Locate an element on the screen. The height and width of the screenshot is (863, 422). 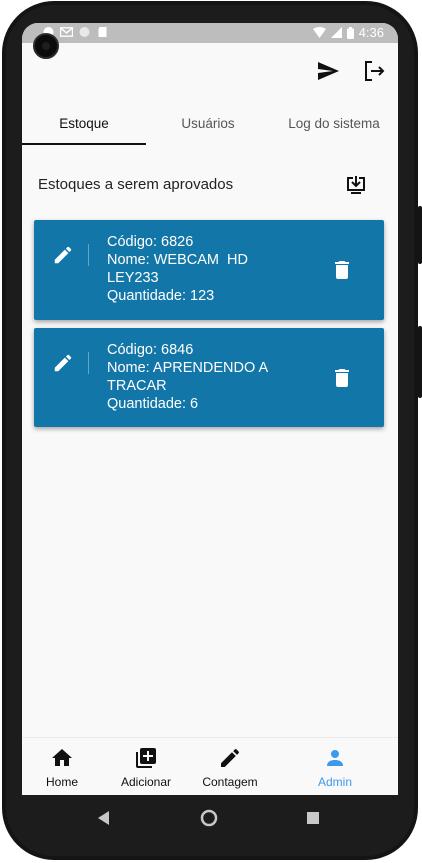
status-time: 4:36 is located at coordinates (371, 32).